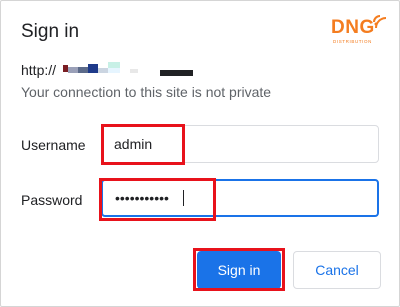 The image size is (400, 307). I want to click on cancel-label: Cancel, so click(337, 270).